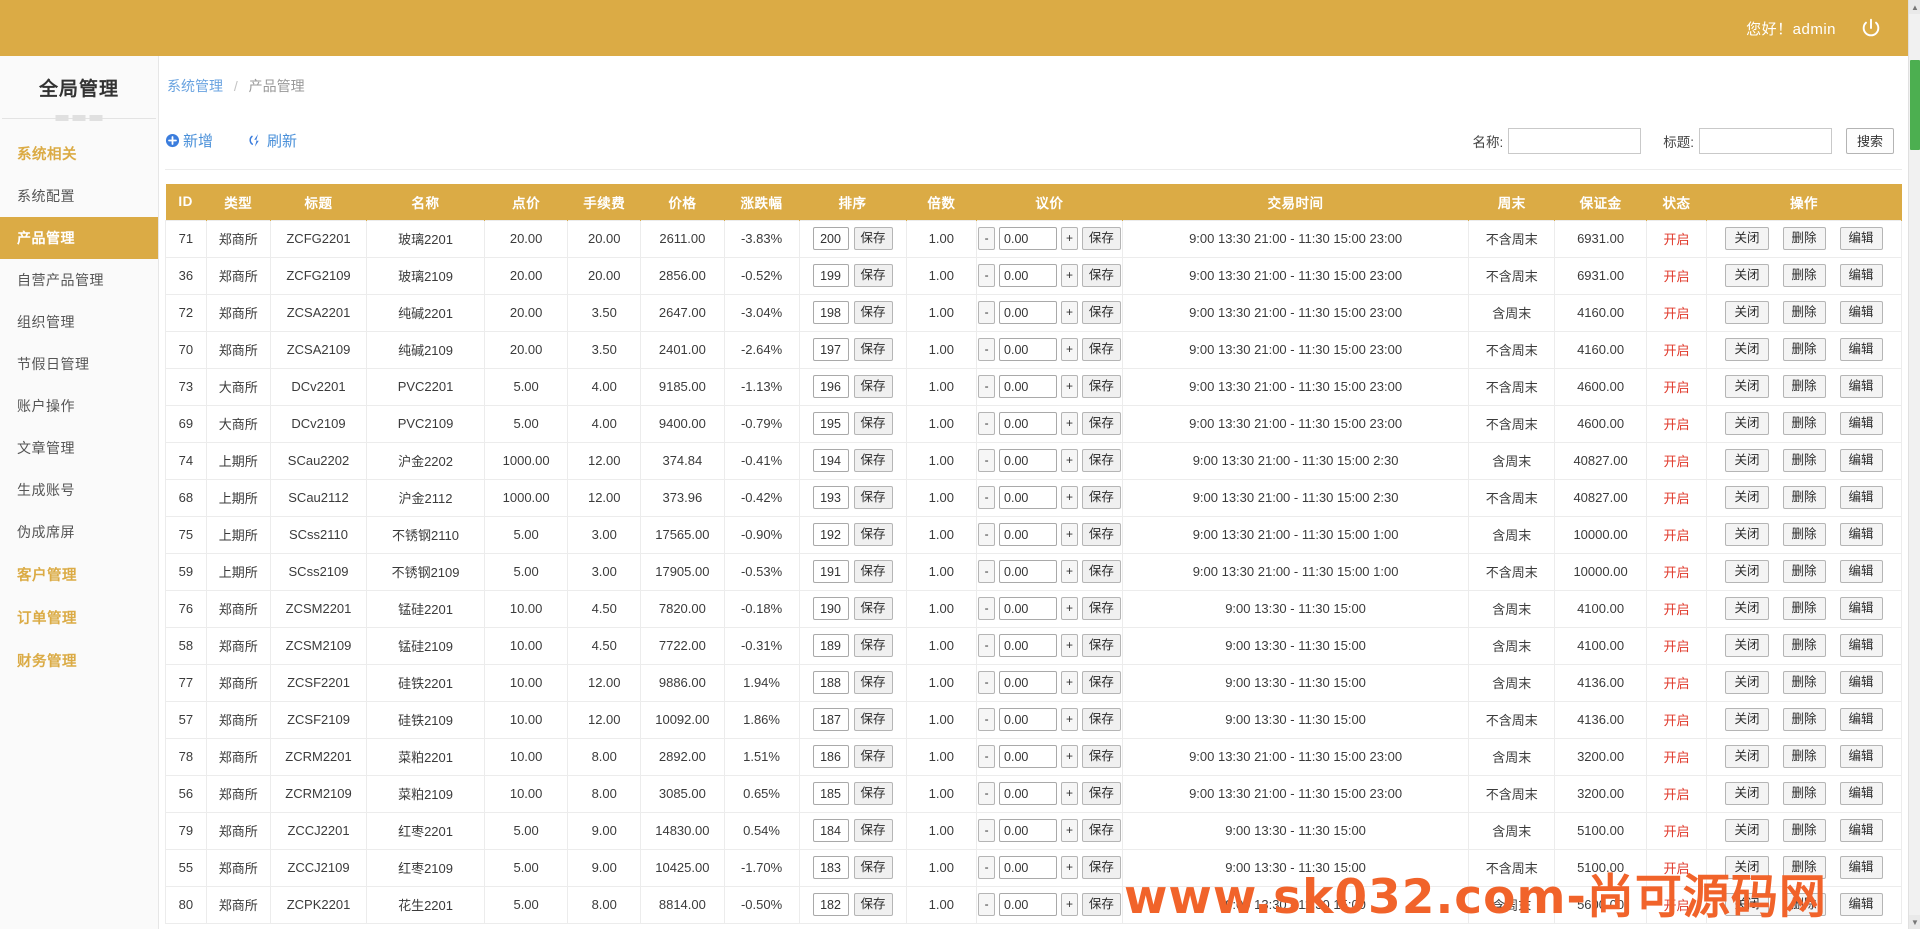 Image resolution: width=1920 pixels, height=929 pixels. Describe the element at coordinates (1914, 922) in the screenshot. I see `scroll-down-arrow: ▼` at that location.